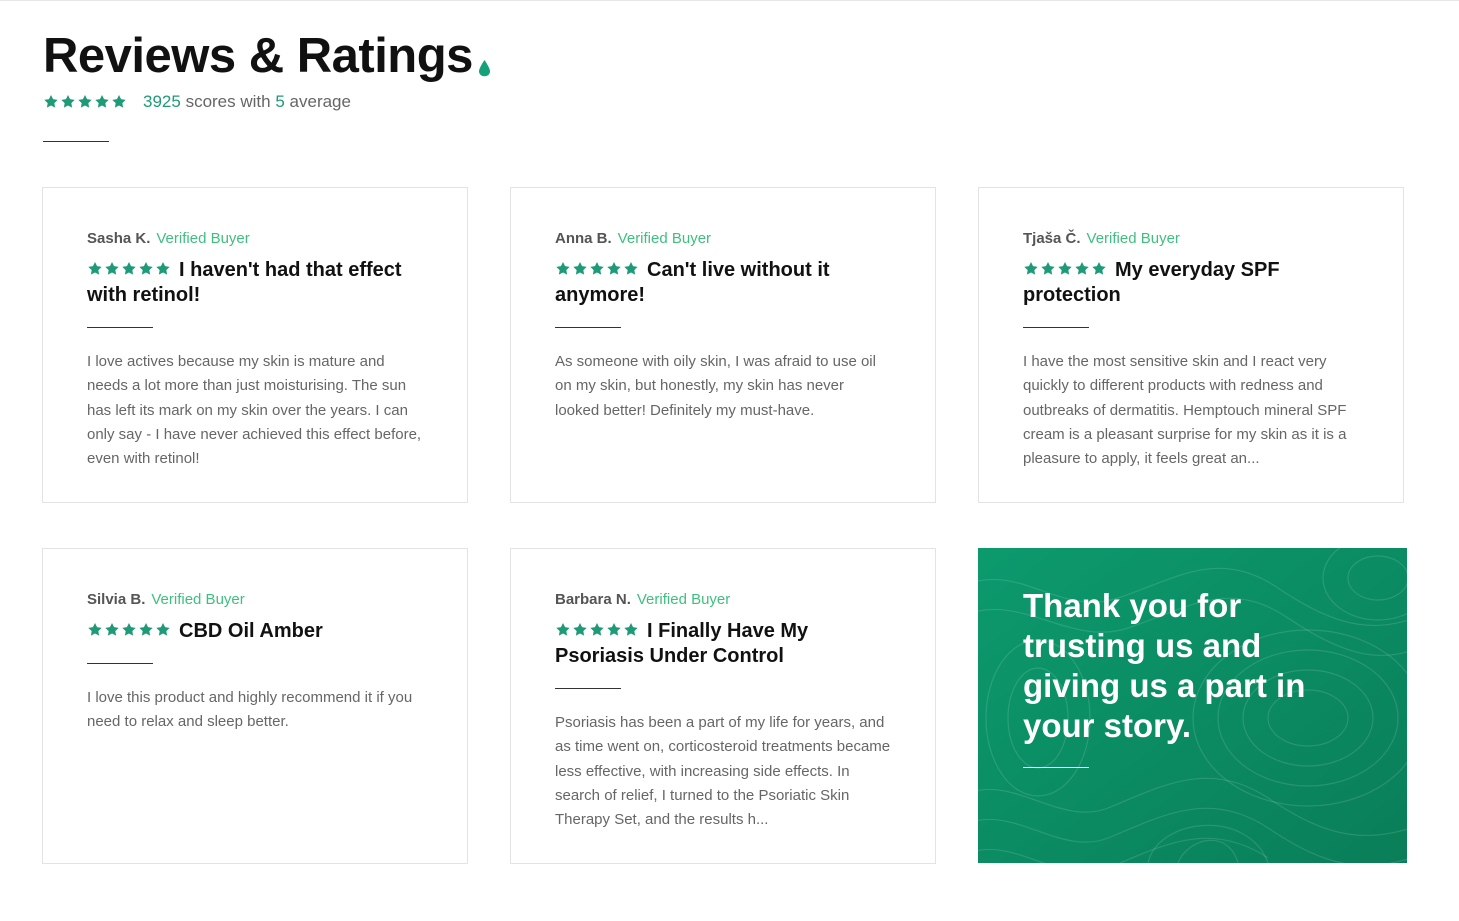 This screenshot has height=921, width=1459. I want to click on page-title: Reviews & Ratings, so click(258, 56).